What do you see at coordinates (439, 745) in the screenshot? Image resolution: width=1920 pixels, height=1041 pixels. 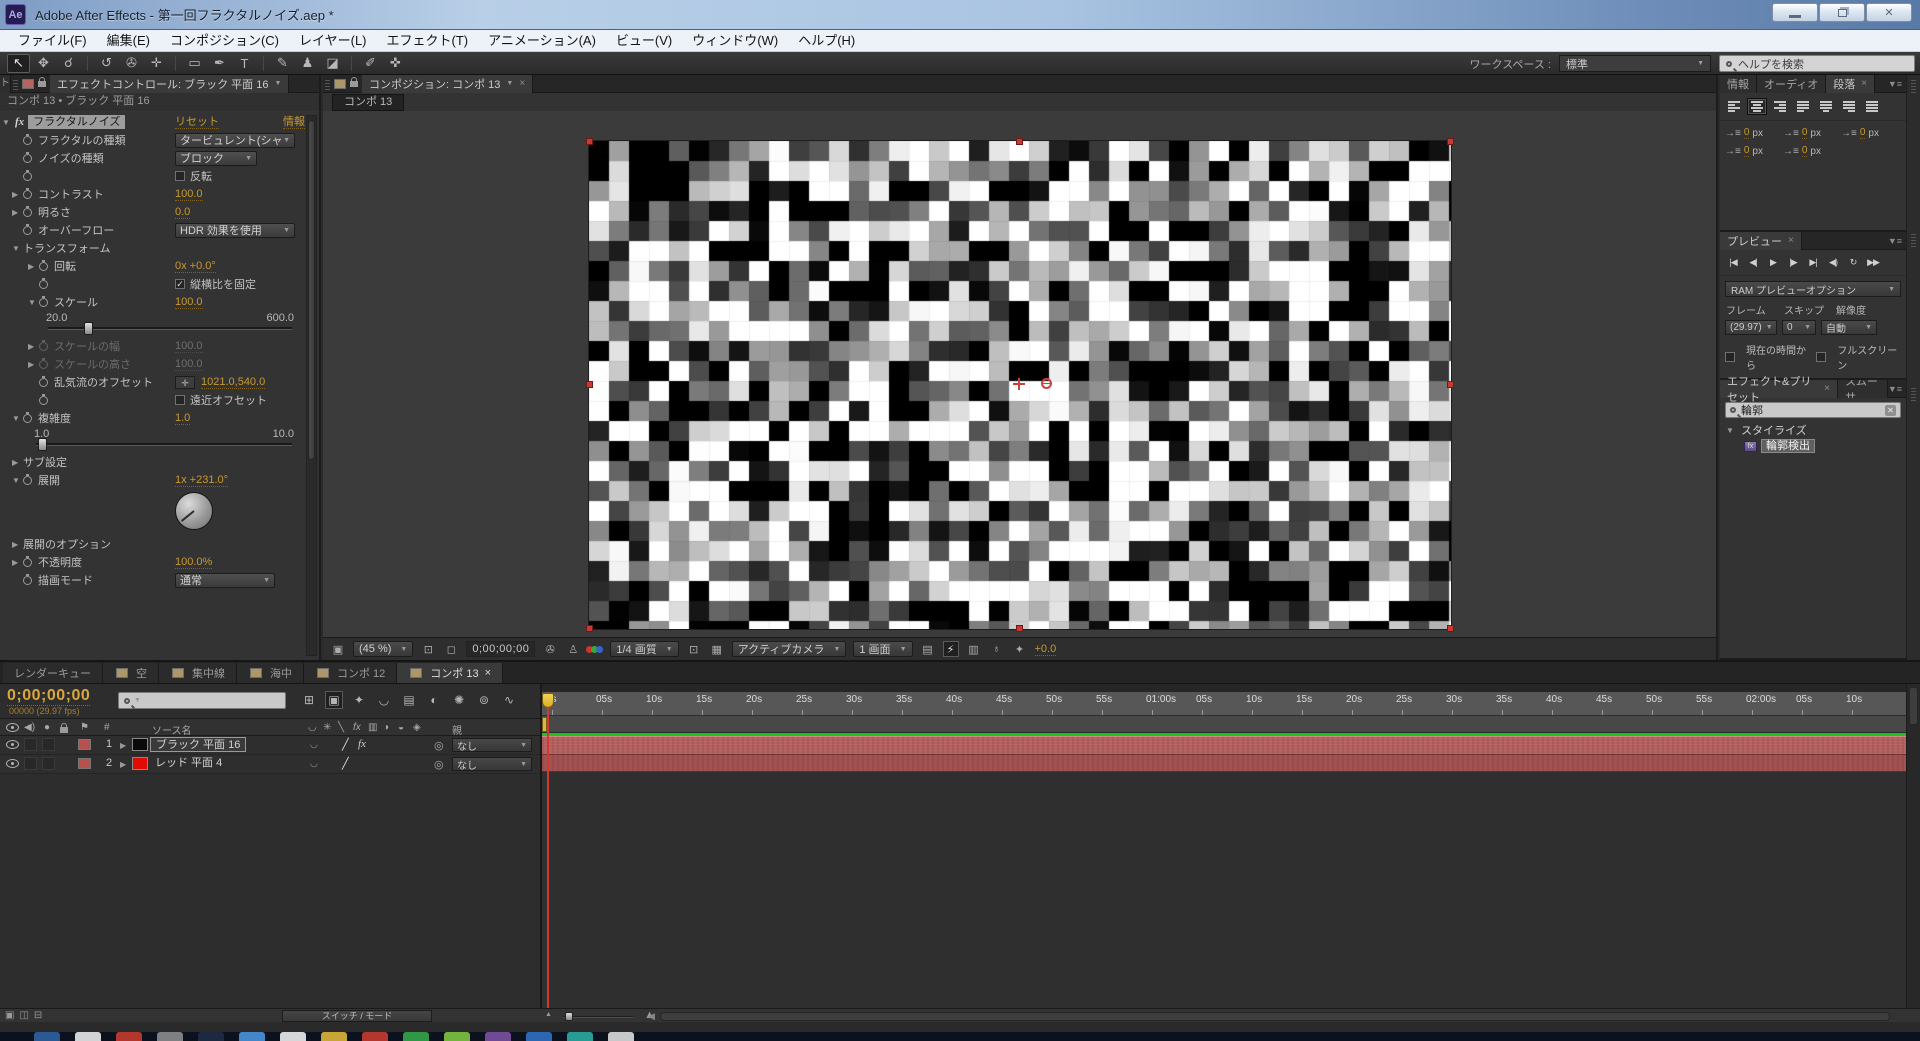 I see `parent-pickwhip-icon: ◎` at bounding box center [439, 745].